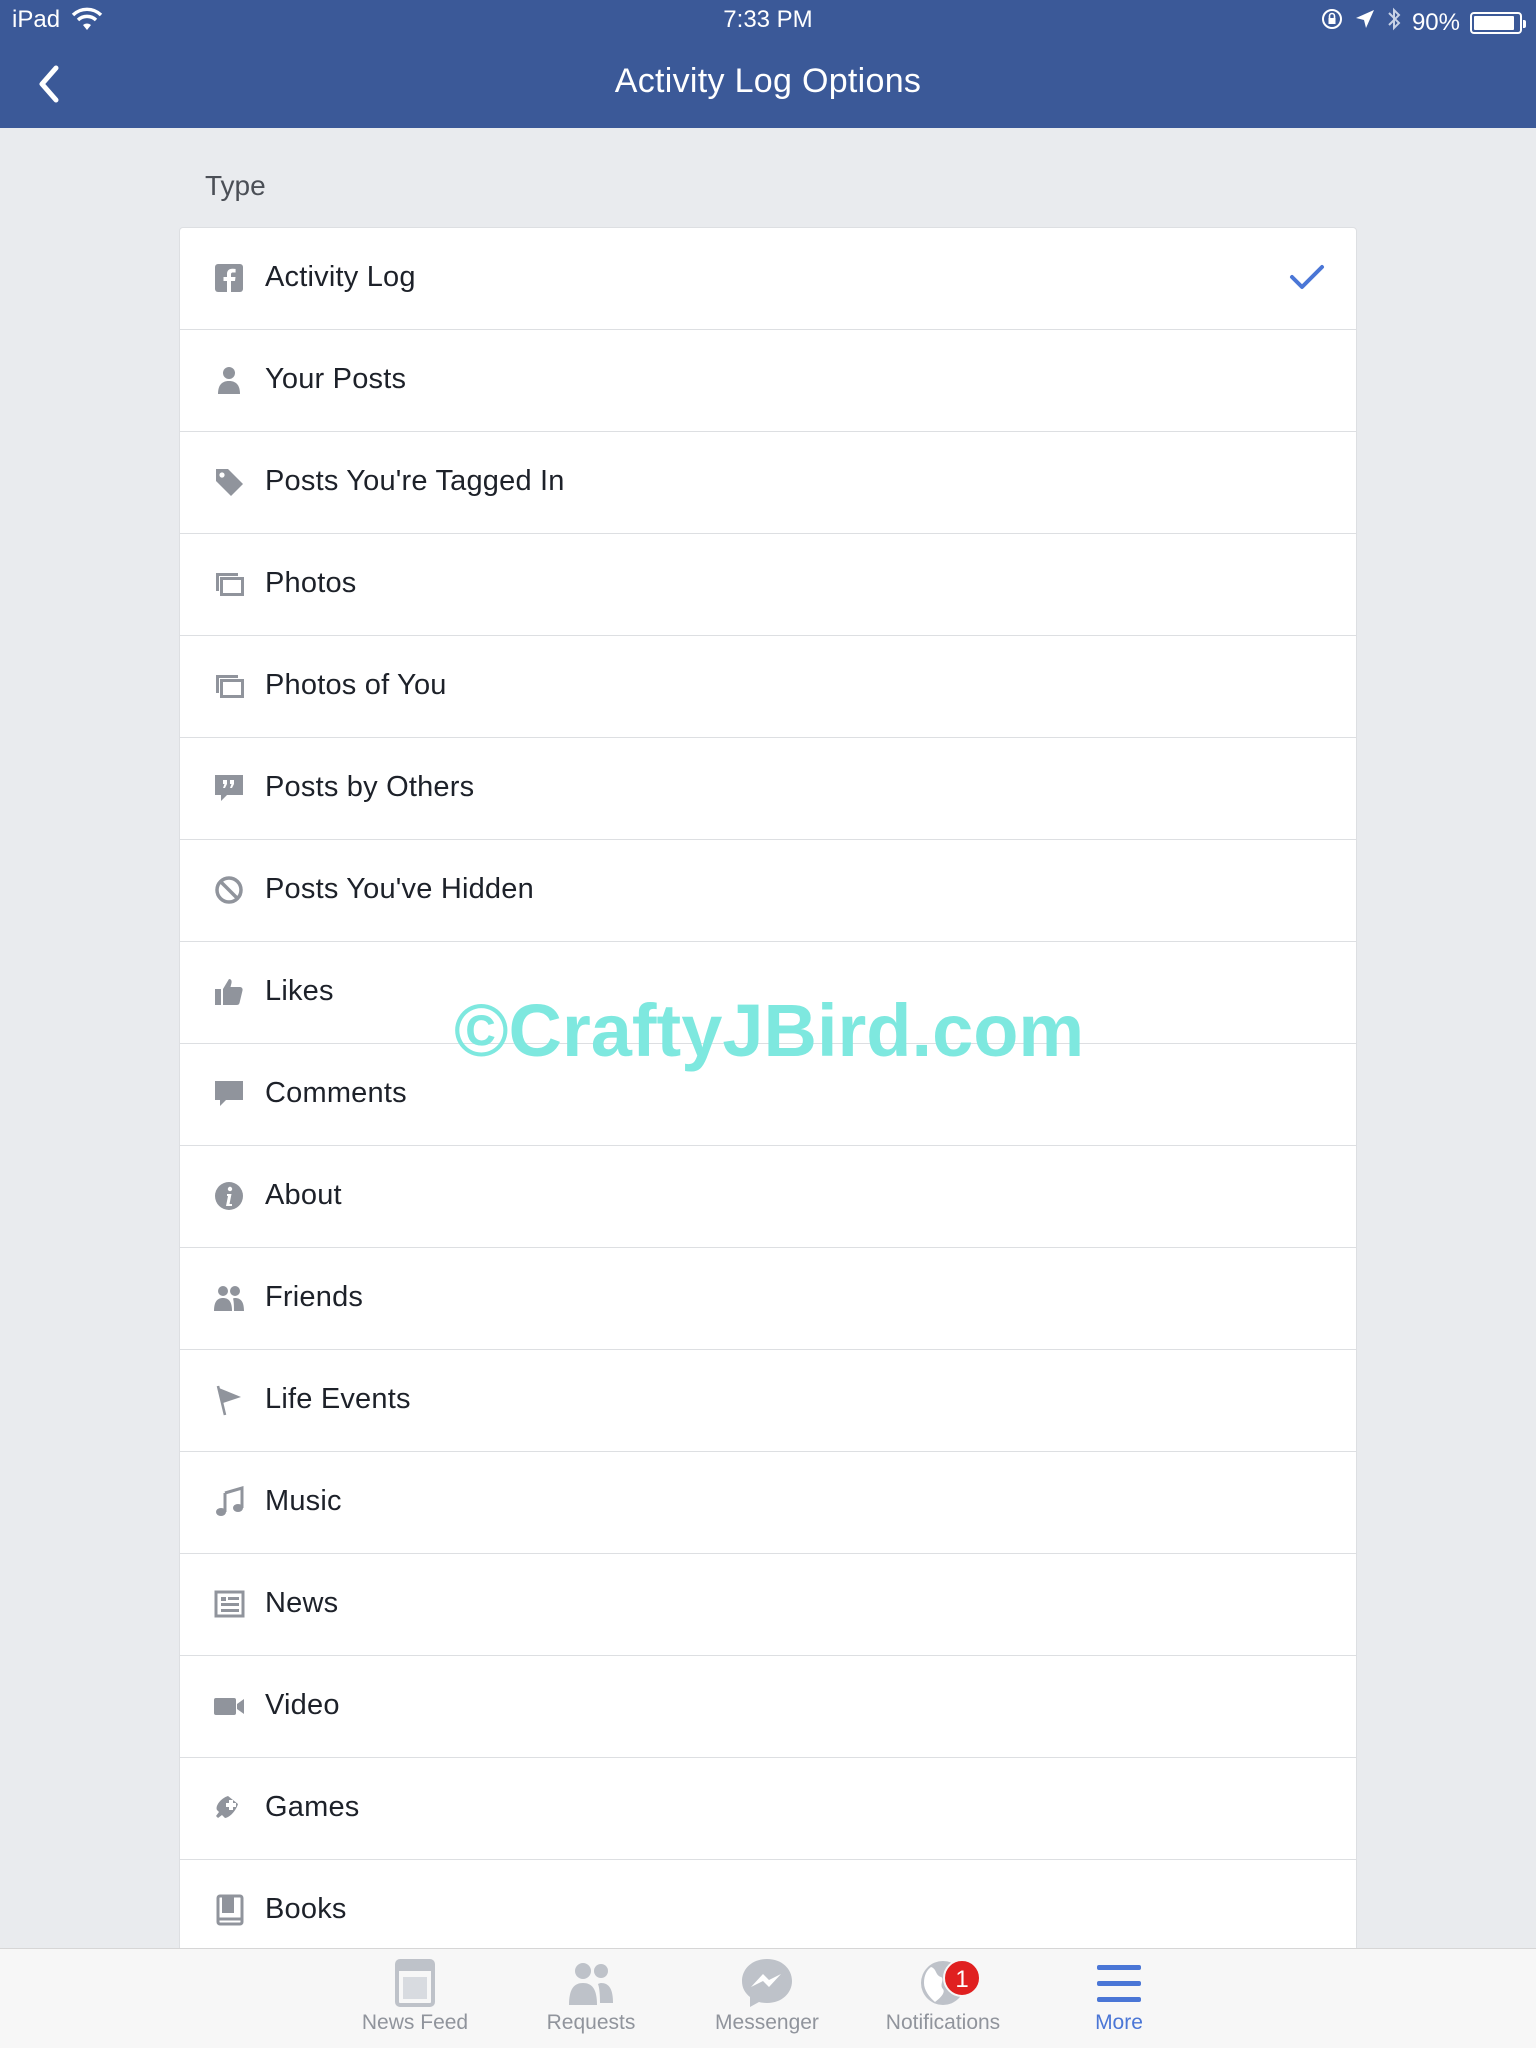  Describe the element at coordinates (1394, 22) in the screenshot. I see `bluetooth-icon` at that location.